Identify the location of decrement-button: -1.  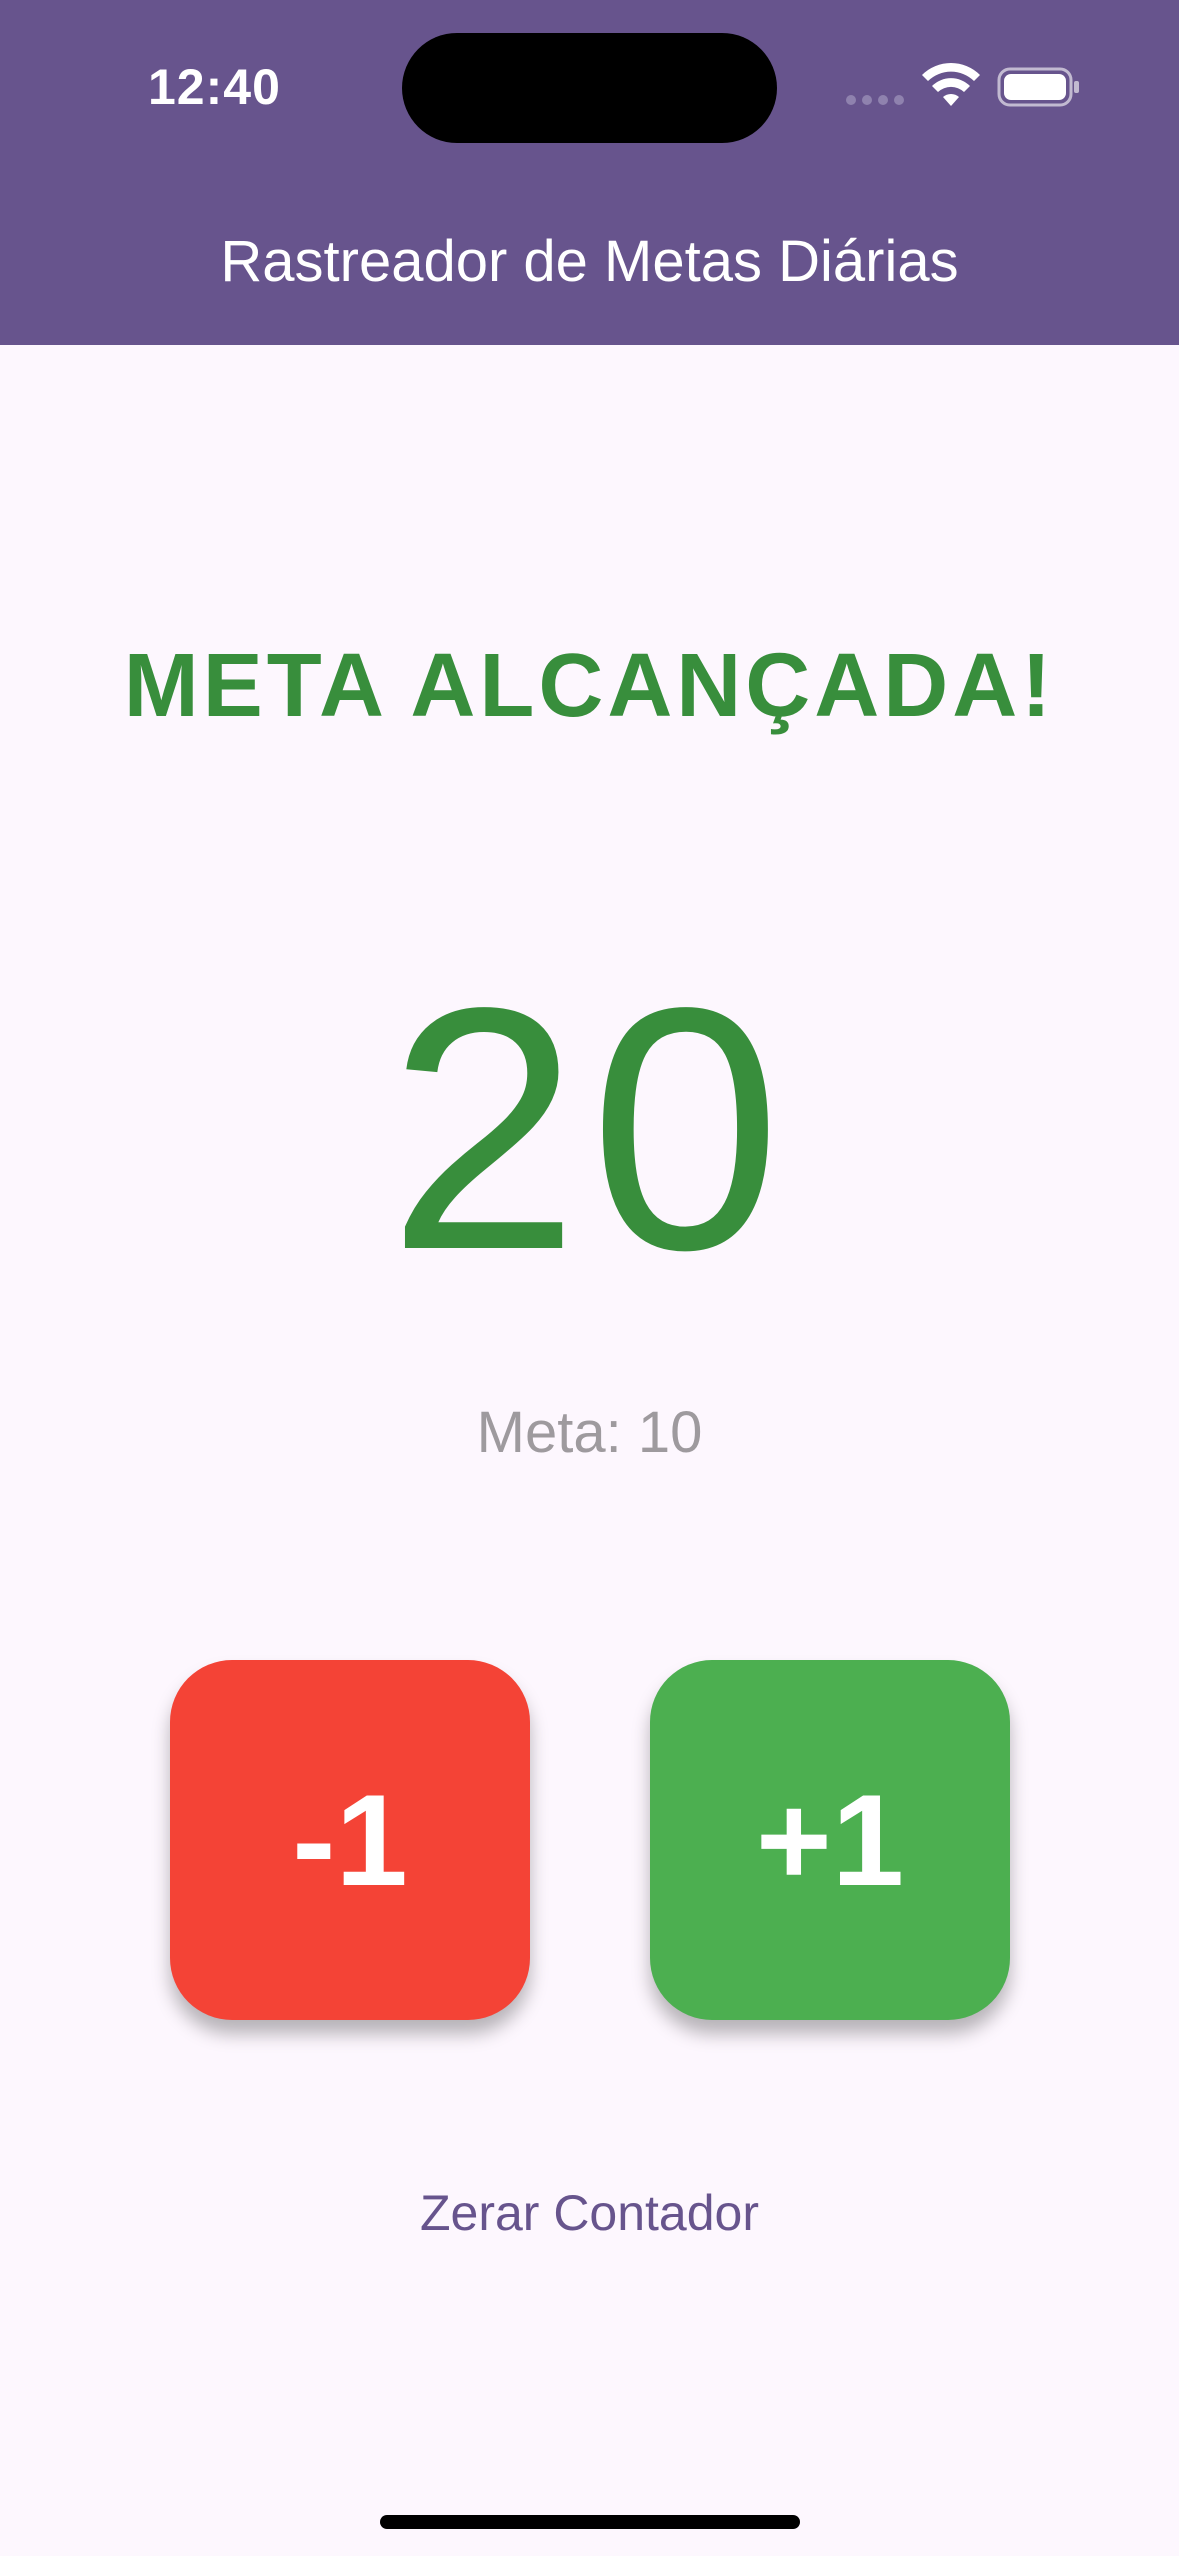
(350, 1840).